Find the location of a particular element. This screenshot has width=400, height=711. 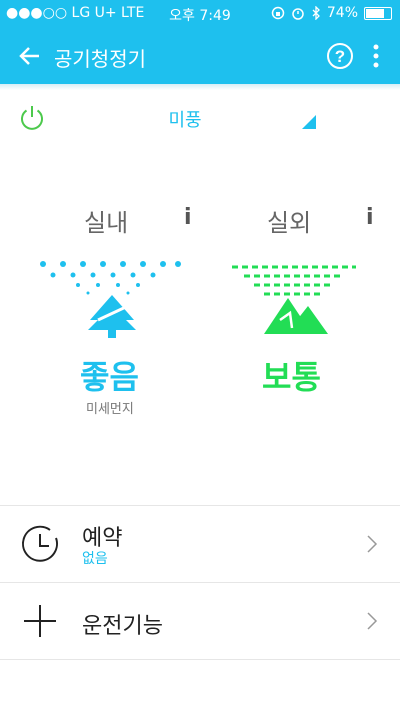

battery-icon is located at coordinates (378, 13).